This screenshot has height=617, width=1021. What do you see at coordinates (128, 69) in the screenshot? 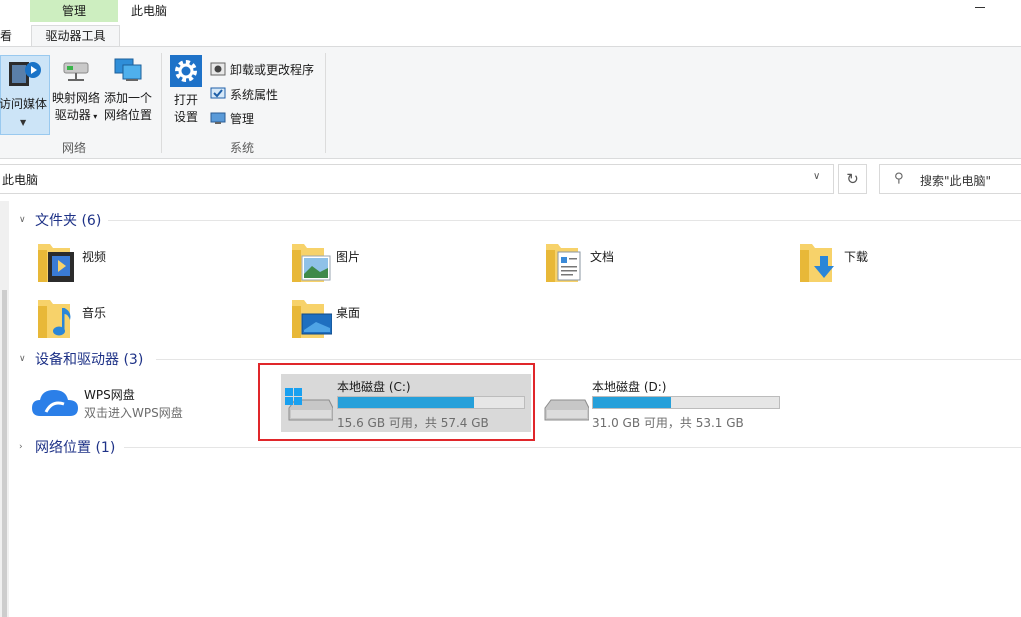
I see `network-location-icon` at bounding box center [128, 69].